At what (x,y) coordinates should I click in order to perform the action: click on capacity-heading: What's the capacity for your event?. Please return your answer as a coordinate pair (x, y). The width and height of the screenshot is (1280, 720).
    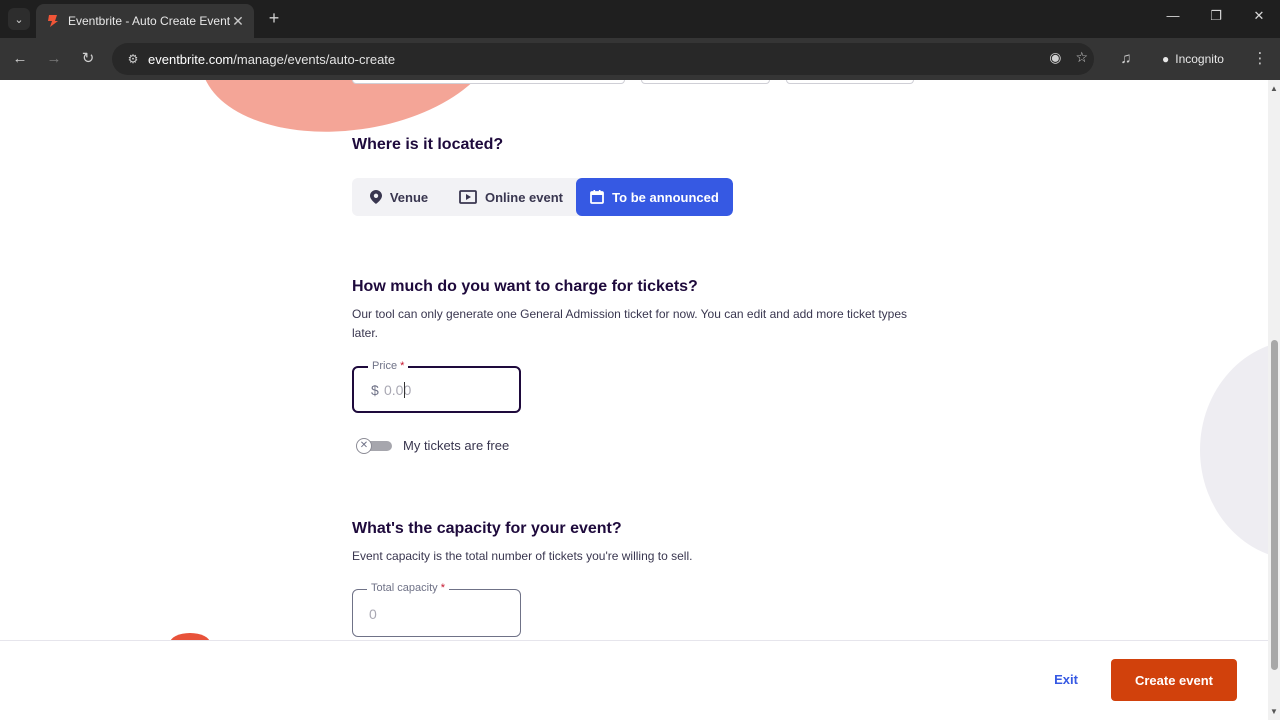
    Looking at the image, I should click on (487, 528).